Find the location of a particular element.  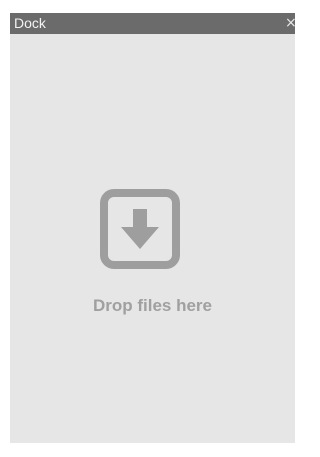

close-icon: × is located at coordinates (290, 23).